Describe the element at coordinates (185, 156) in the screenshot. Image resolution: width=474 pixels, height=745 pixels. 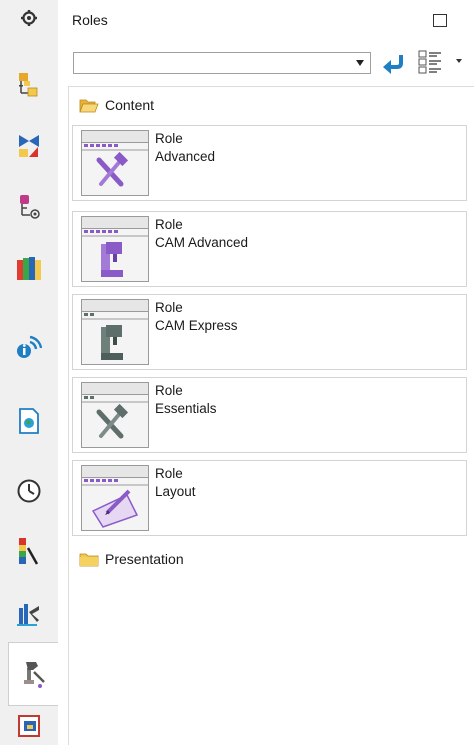
I see `role-card-name: Advanced` at that location.